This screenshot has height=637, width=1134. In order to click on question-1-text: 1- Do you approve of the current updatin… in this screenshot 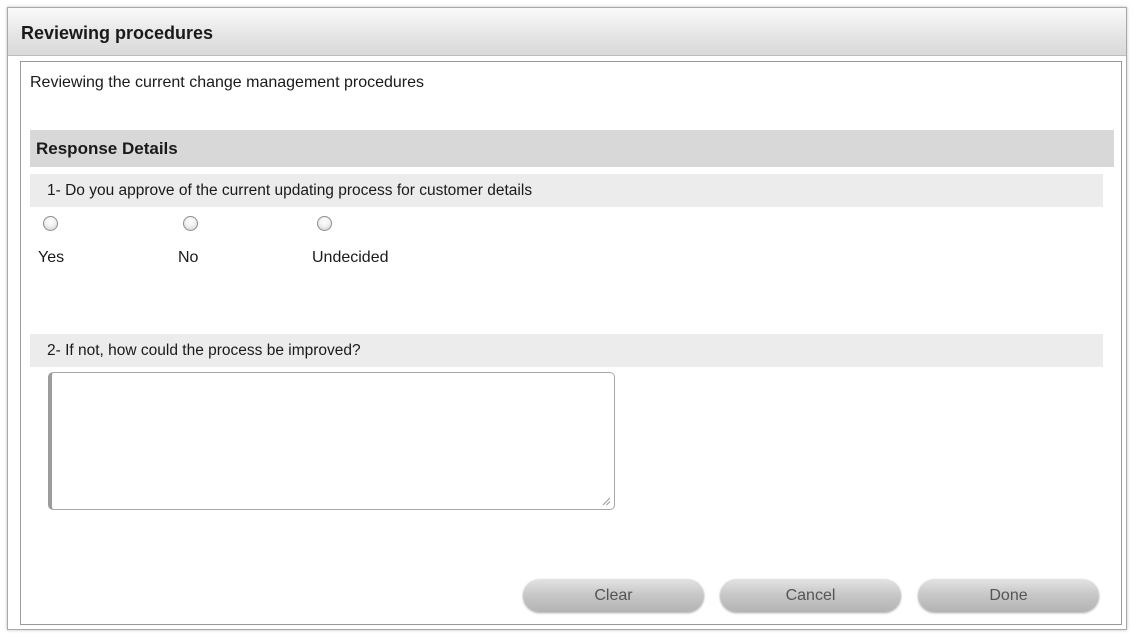, I will do `click(290, 190)`.